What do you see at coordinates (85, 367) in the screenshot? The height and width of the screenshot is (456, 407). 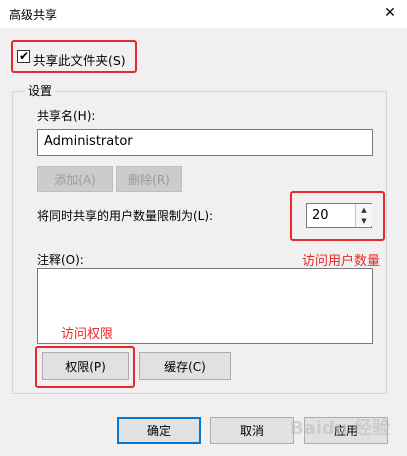 I see `highlight-box-permissions` at bounding box center [85, 367].